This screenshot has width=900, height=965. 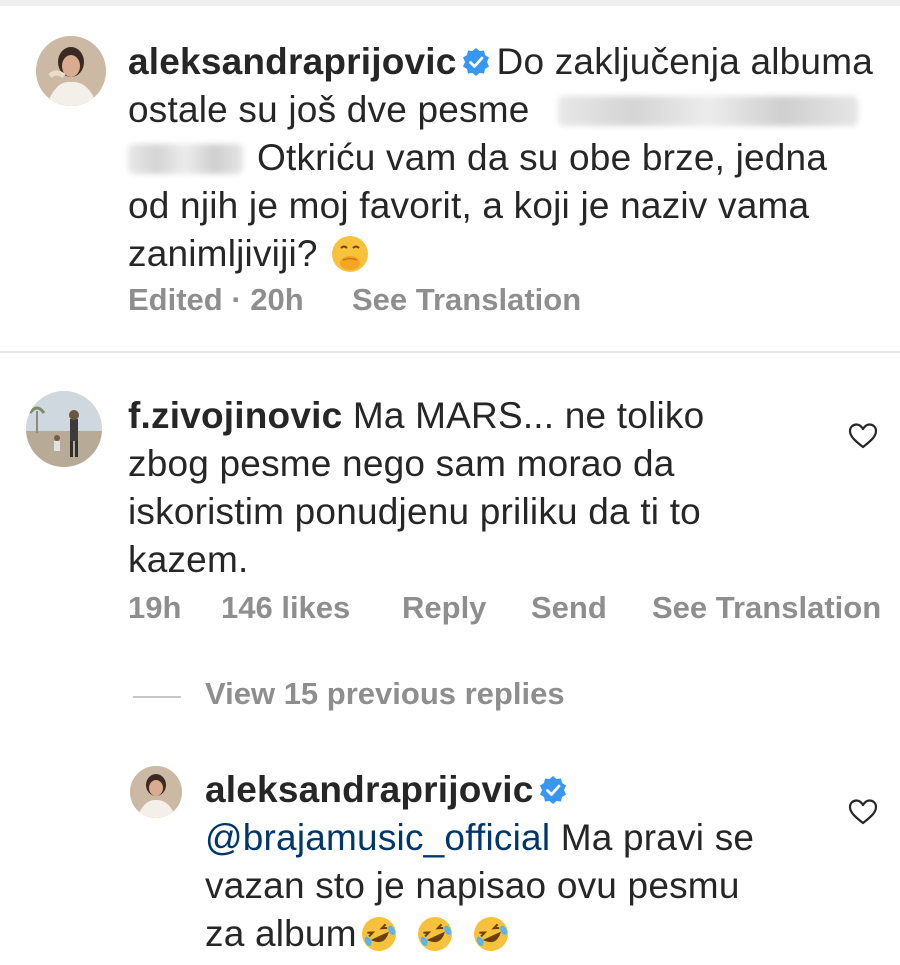 I want to click on divider, so click(x=450, y=352).